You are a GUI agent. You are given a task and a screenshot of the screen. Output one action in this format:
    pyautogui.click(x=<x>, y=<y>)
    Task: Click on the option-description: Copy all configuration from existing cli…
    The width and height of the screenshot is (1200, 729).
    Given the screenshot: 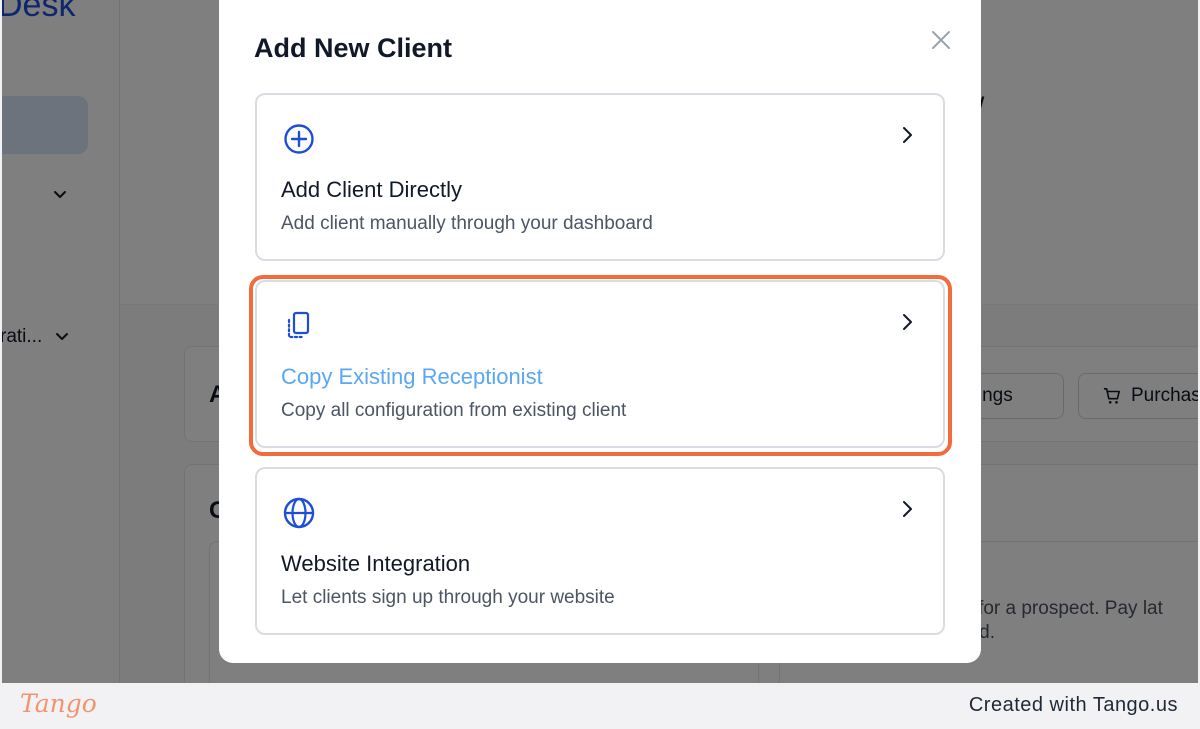 What is the action you would take?
    pyautogui.click(x=454, y=410)
    